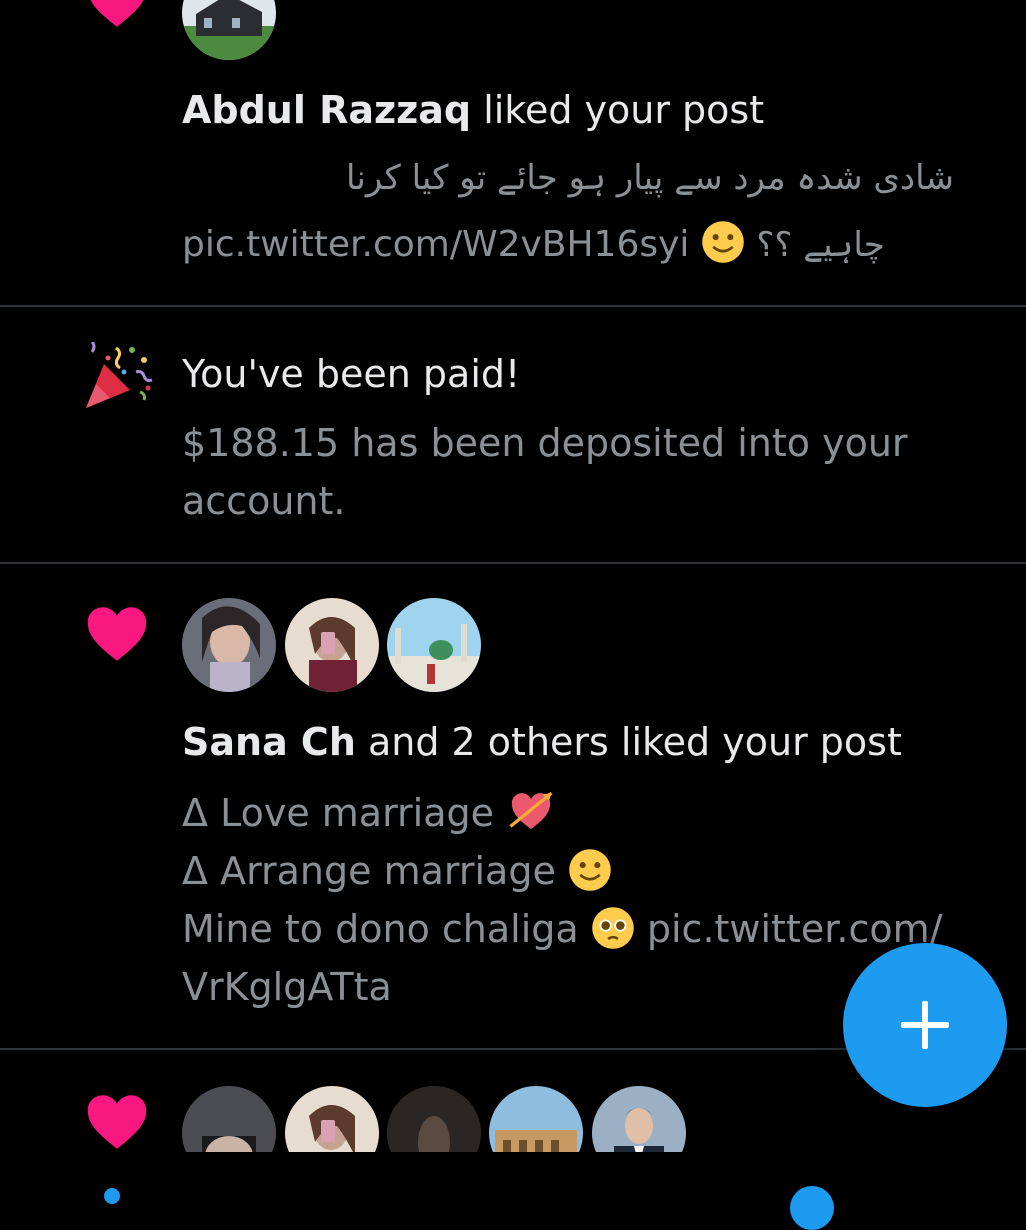 This screenshot has width=1026, height=1230. What do you see at coordinates (264, 501) in the screenshot?
I see `payout-body-line-2: account.` at bounding box center [264, 501].